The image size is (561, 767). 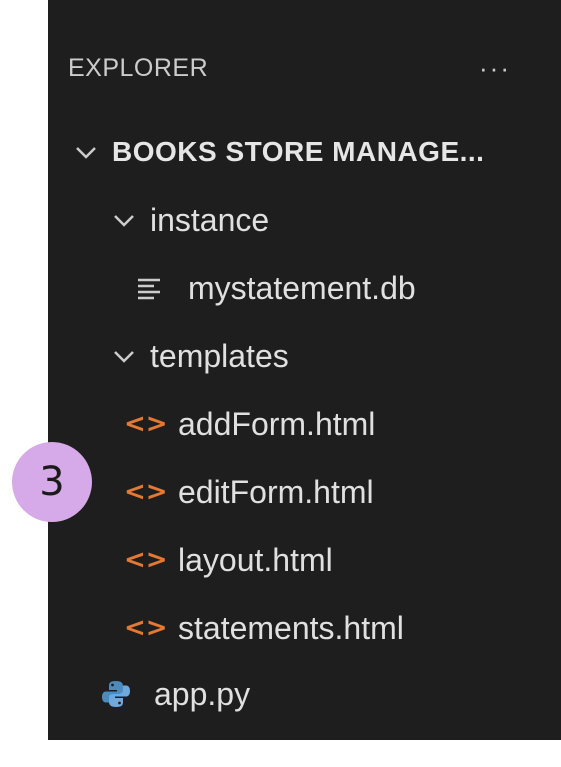 What do you see at coordinates (210, 219) in the screenshot?
I see `folder-label: instance` at bounding box center [210, 219].